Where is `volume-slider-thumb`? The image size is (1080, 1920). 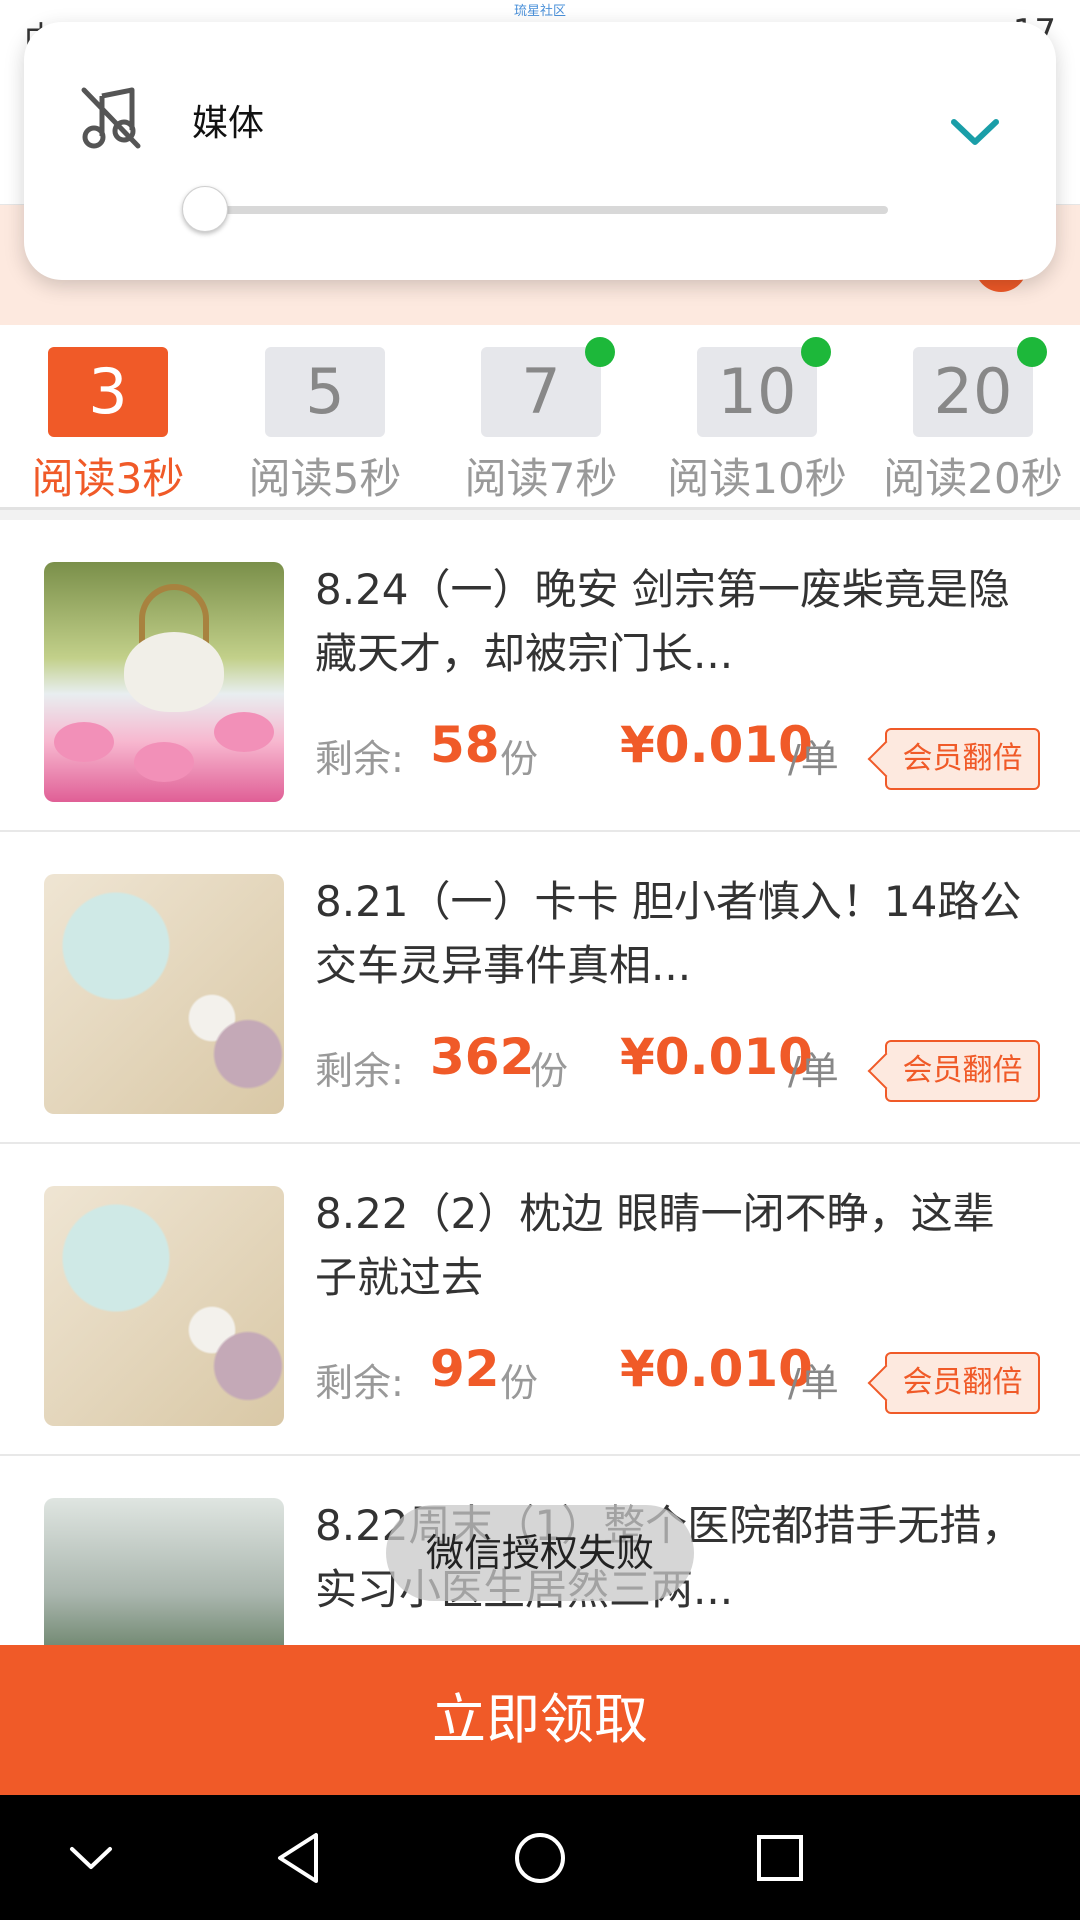 volume-slider-thumb is located at coordinates (205, 209).